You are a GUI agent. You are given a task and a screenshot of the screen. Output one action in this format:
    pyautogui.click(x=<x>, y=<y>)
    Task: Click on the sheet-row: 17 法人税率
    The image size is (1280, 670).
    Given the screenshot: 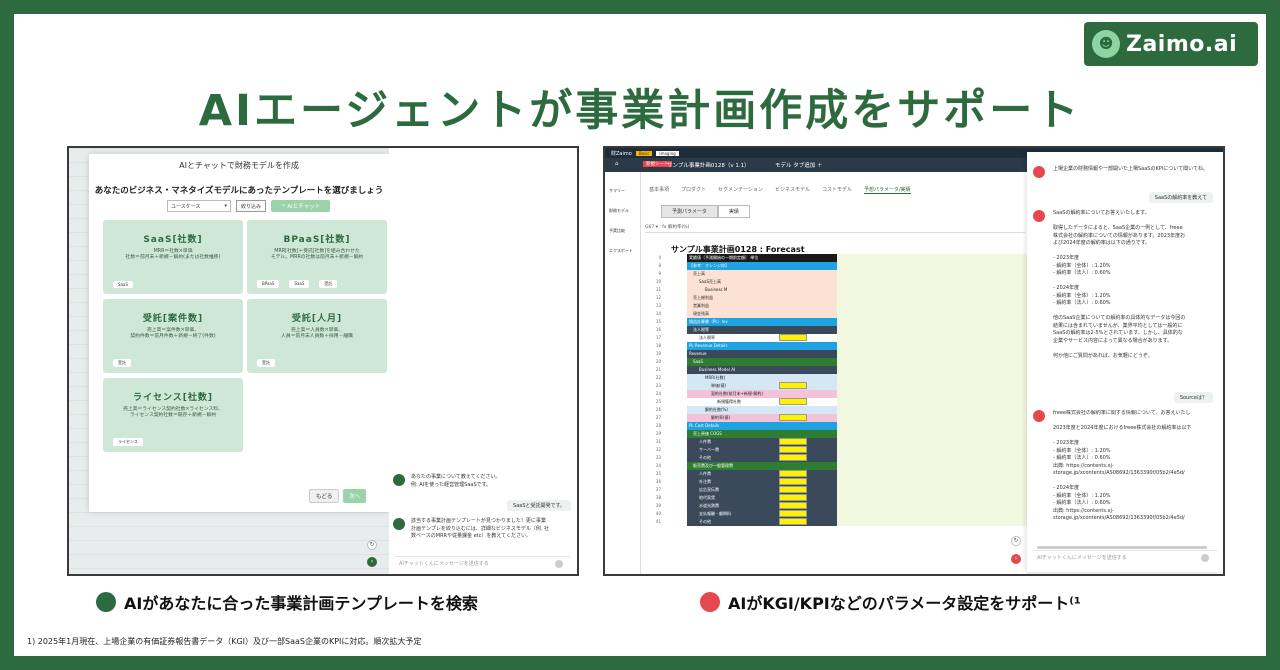 What is the action you would take?
    pyautogui.click(x=837, y=338)
    